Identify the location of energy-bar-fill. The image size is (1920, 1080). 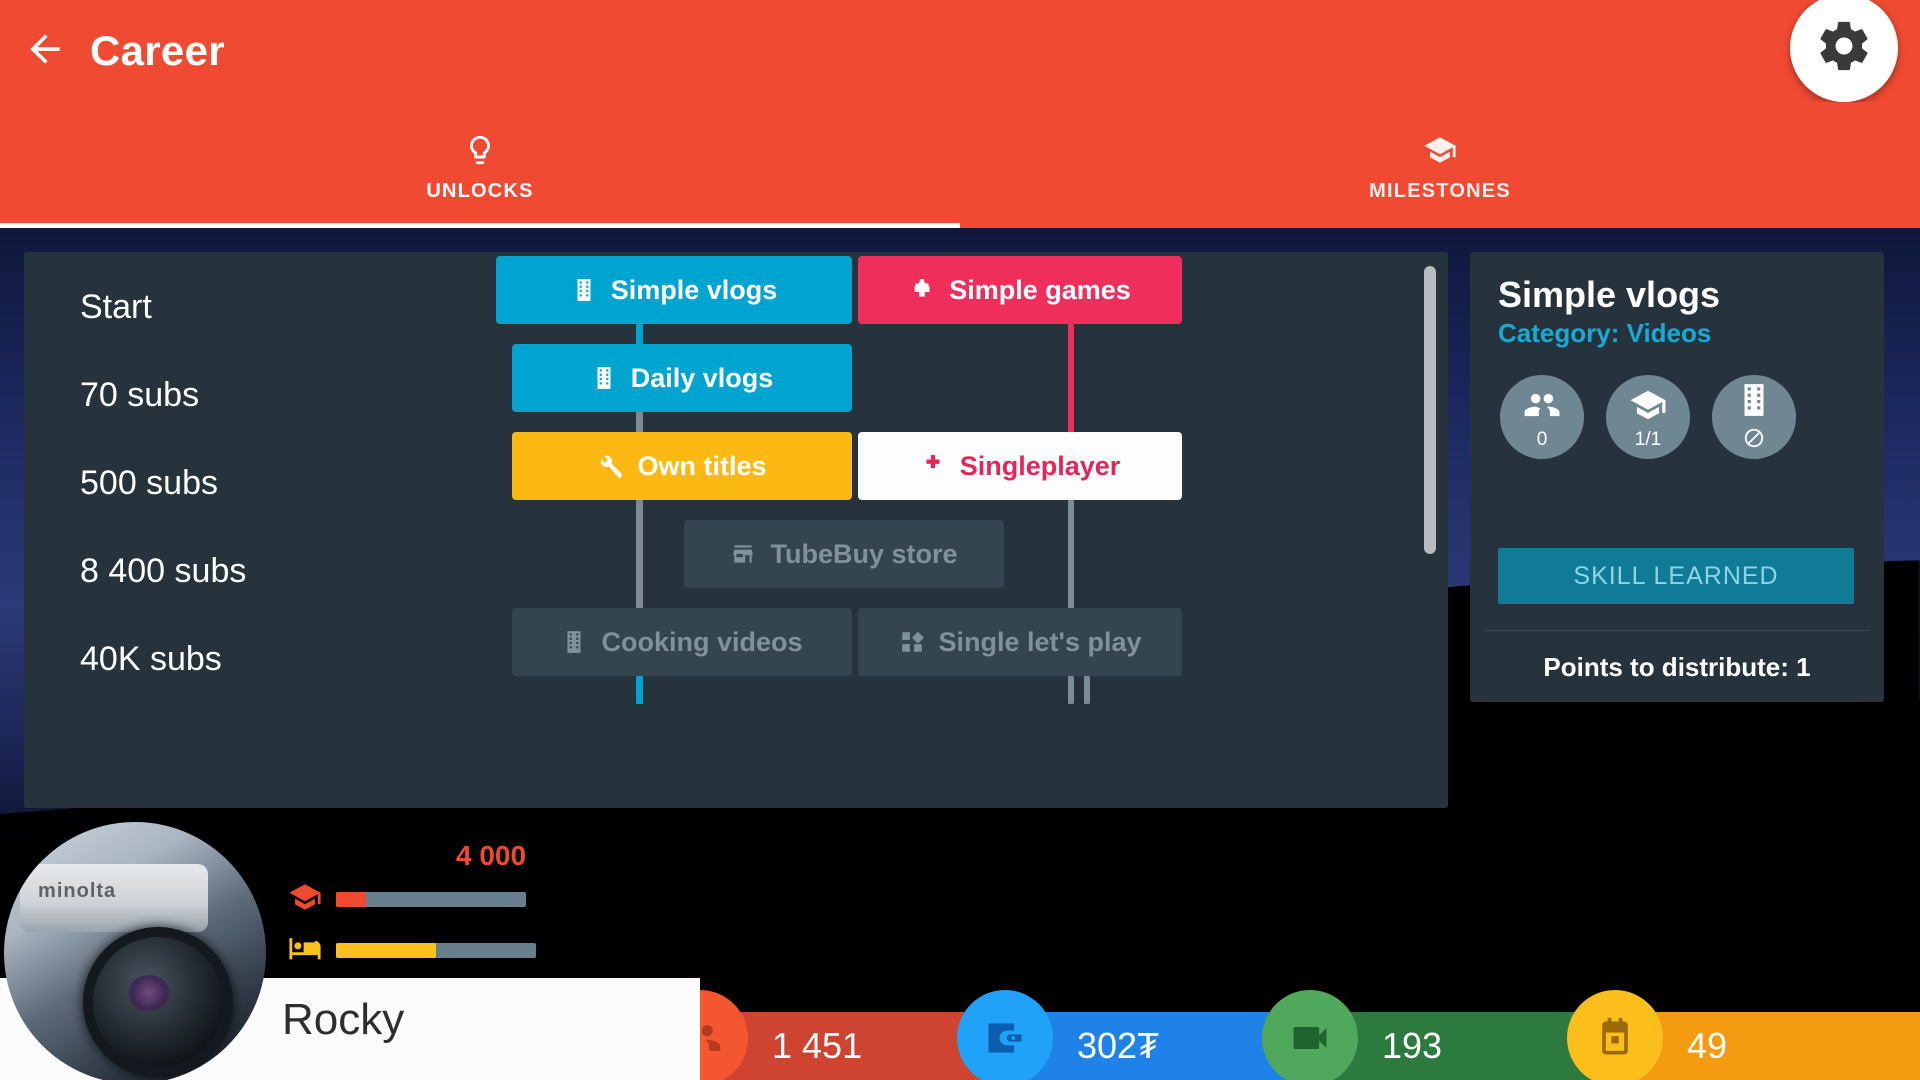
(386, 950).